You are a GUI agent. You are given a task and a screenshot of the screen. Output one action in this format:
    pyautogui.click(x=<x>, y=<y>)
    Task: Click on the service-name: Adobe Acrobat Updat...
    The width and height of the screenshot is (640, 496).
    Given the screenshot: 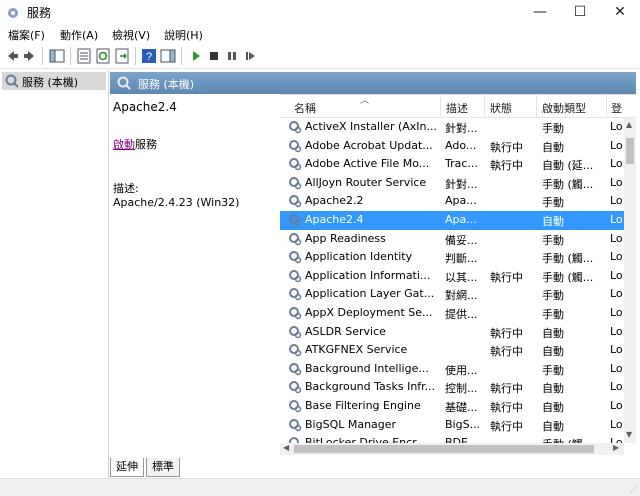 What is the action you would take?
    pyautogui.click(x=369, y=145)
    